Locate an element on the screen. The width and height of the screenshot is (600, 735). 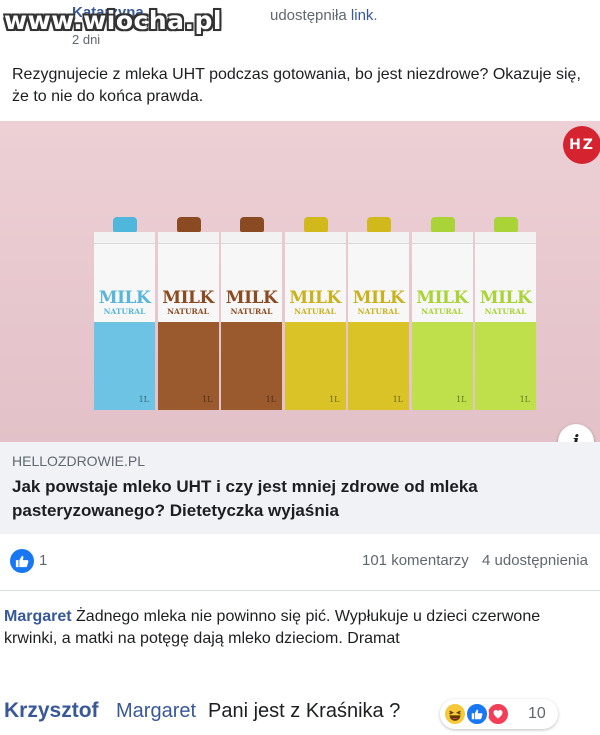
link-domain: HELLOZDROWIE.PL is located at coordinates (79, 461).